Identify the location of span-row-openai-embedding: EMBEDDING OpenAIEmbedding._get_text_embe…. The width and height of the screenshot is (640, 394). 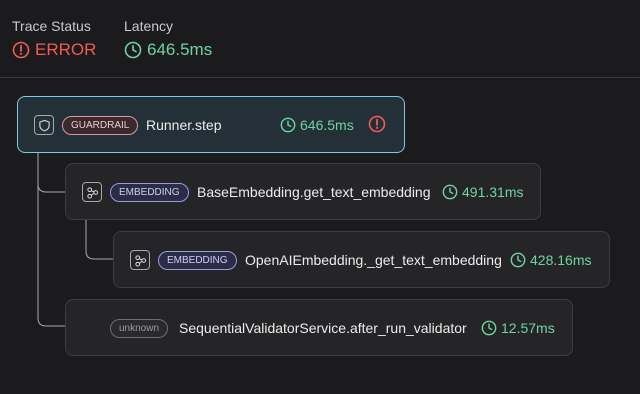
(361, 259).